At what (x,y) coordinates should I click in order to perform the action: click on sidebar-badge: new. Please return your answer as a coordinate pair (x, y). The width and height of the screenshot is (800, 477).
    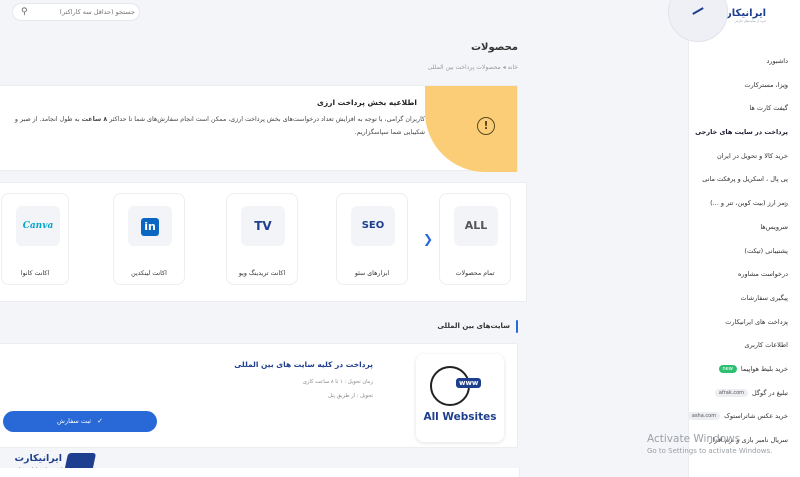
    Looking at the image, I should click on (727, 368).